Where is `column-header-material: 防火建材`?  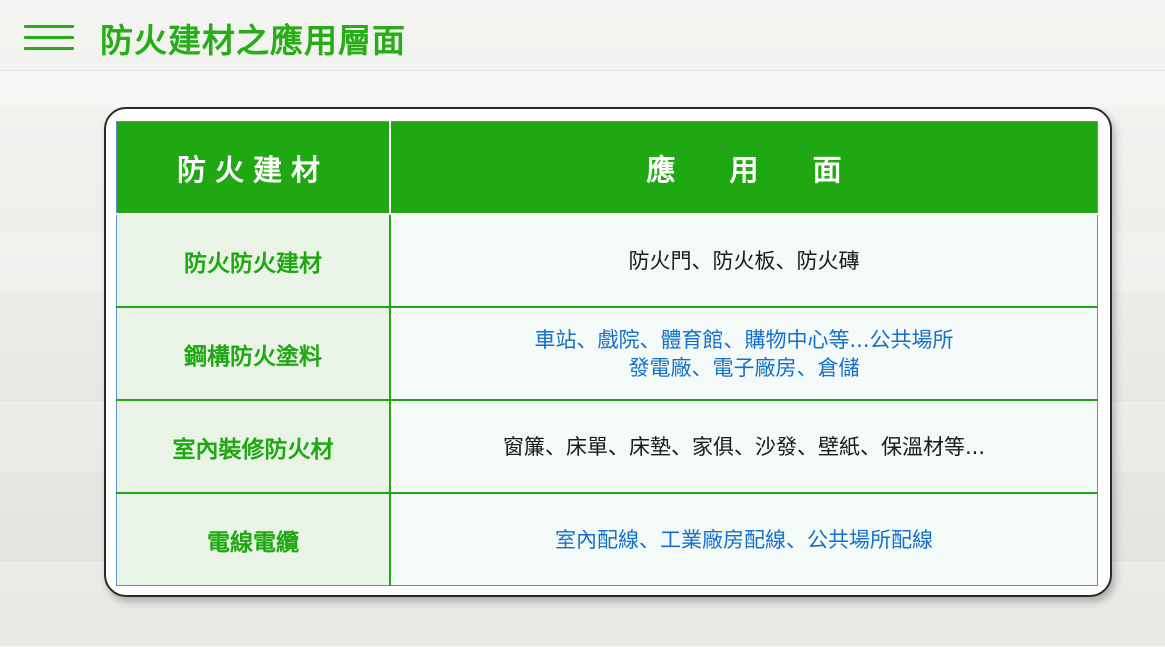
column-header-material: 防火建材 is located at coordinates (253, 167).